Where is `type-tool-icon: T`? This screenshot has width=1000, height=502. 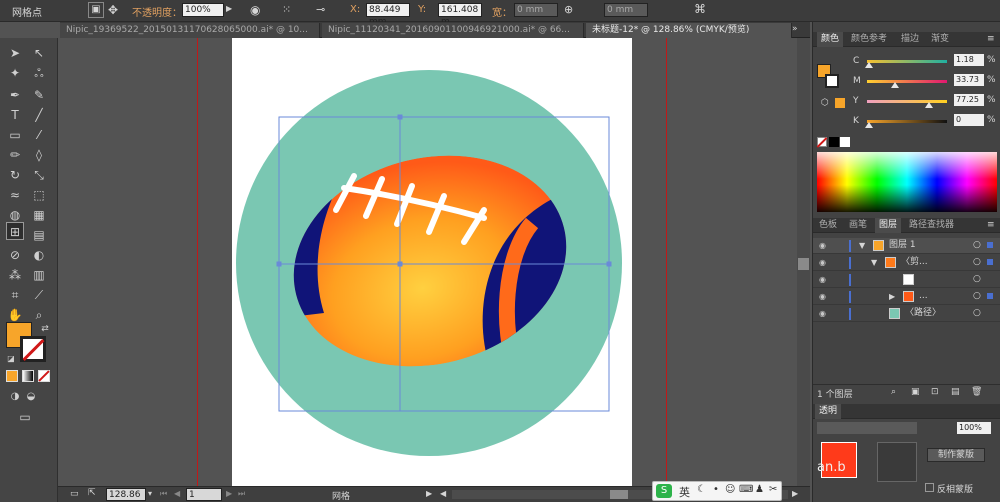 type-tool-icon: T is located at coordinates (15, 115).